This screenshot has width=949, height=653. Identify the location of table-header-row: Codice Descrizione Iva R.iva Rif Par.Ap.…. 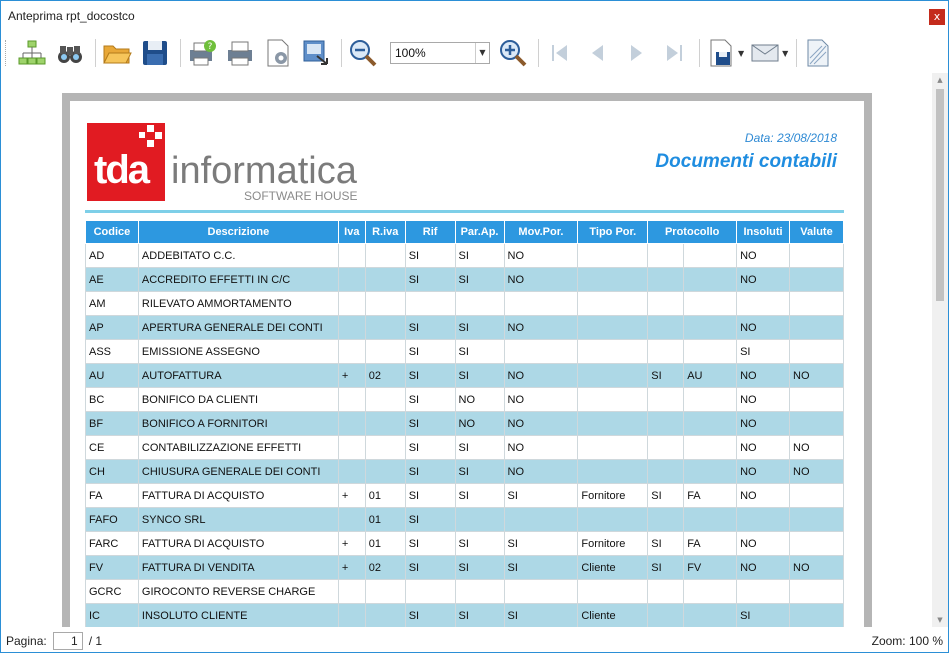
(464, 232).